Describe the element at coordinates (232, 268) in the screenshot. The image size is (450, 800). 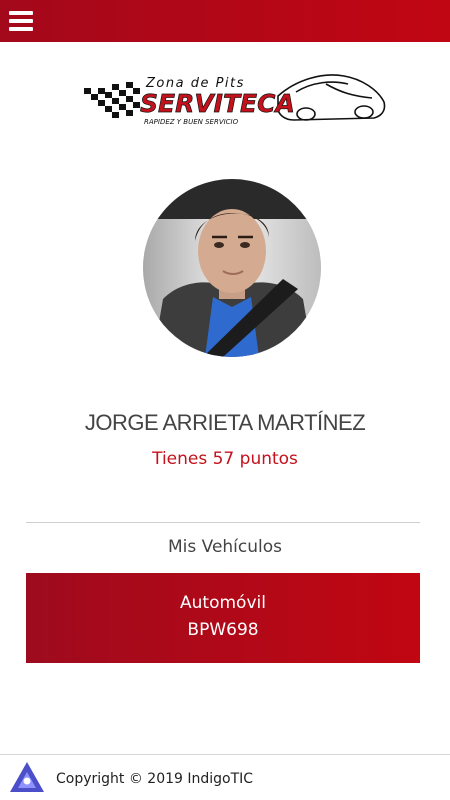
I see `user-avatar` at that location.